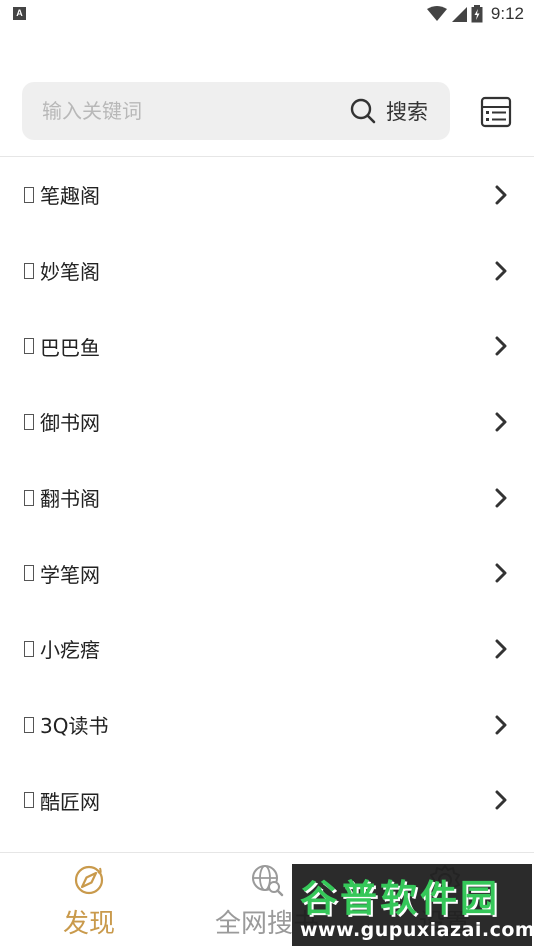 This screenshot has height=950, width=534. I want to click on list-icon, so click(496, 112).